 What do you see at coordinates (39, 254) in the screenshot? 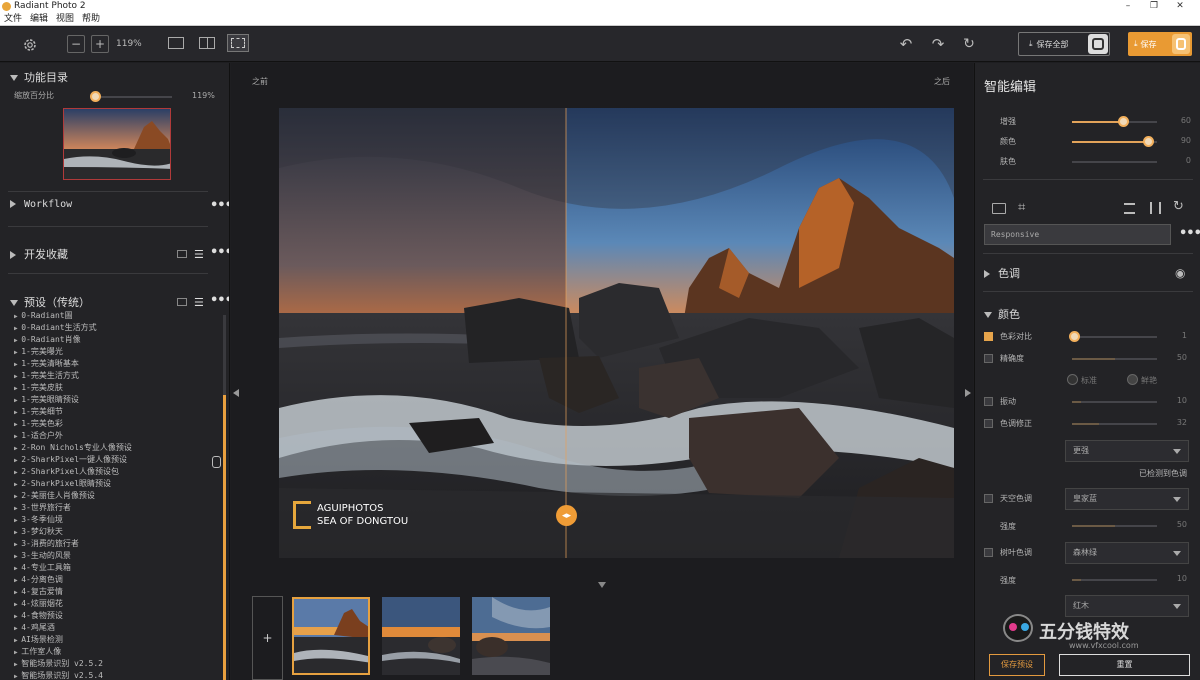
I see `dev-favorites-header: 开发收藏` at bounding box center [39, 254].